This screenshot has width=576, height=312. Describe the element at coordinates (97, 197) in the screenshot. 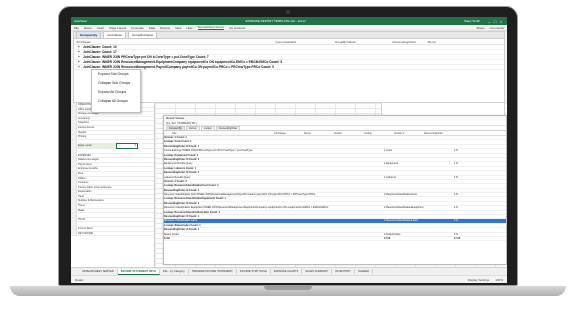

I see `sheet-cell-label: Taxes` at that location.